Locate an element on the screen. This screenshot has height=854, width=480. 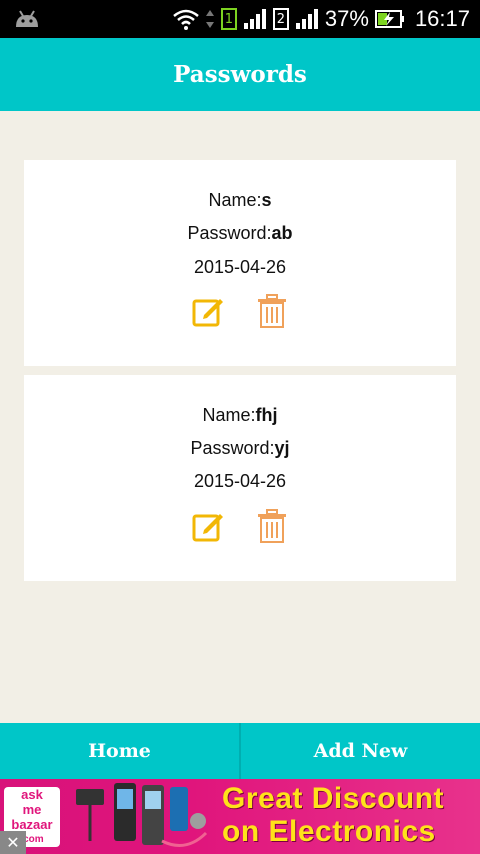
ad-headline-2: on Electronics is located at coordinates (329, 831).